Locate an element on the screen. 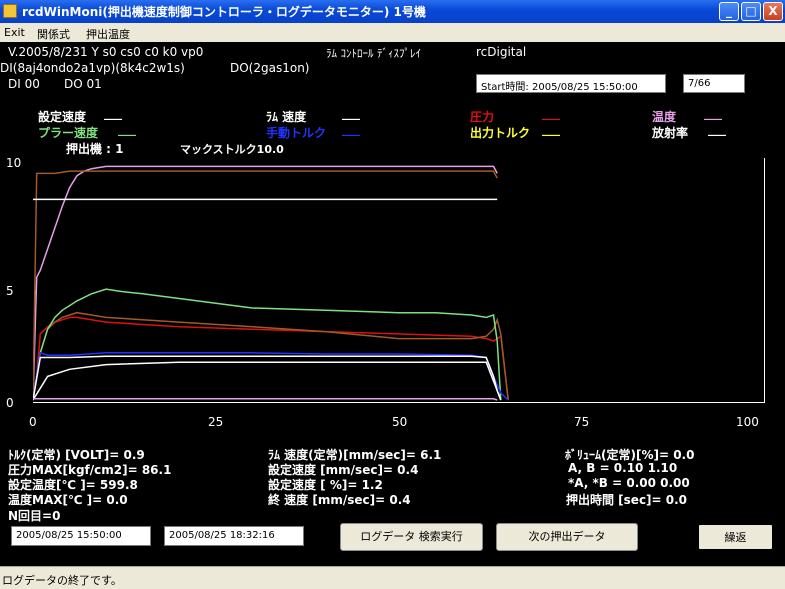 Image resolution: width=785 pixels, height=589 pixels. legend-output-torque: 出力トルク is located at coordinates (500, 133).